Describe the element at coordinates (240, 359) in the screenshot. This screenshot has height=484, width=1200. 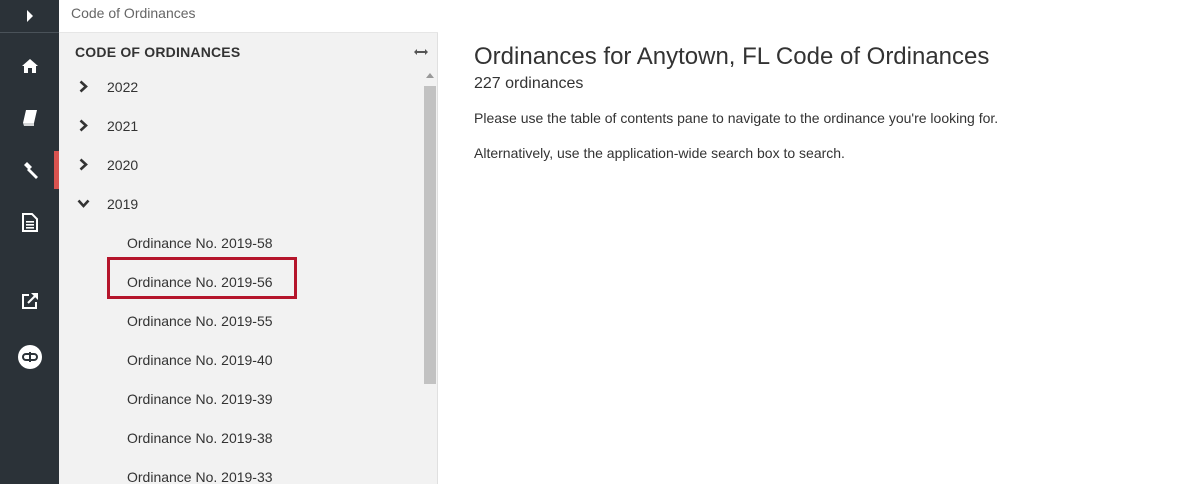
I see `toc-ordinance-item: Ordinance No. 2019-40` at that location.